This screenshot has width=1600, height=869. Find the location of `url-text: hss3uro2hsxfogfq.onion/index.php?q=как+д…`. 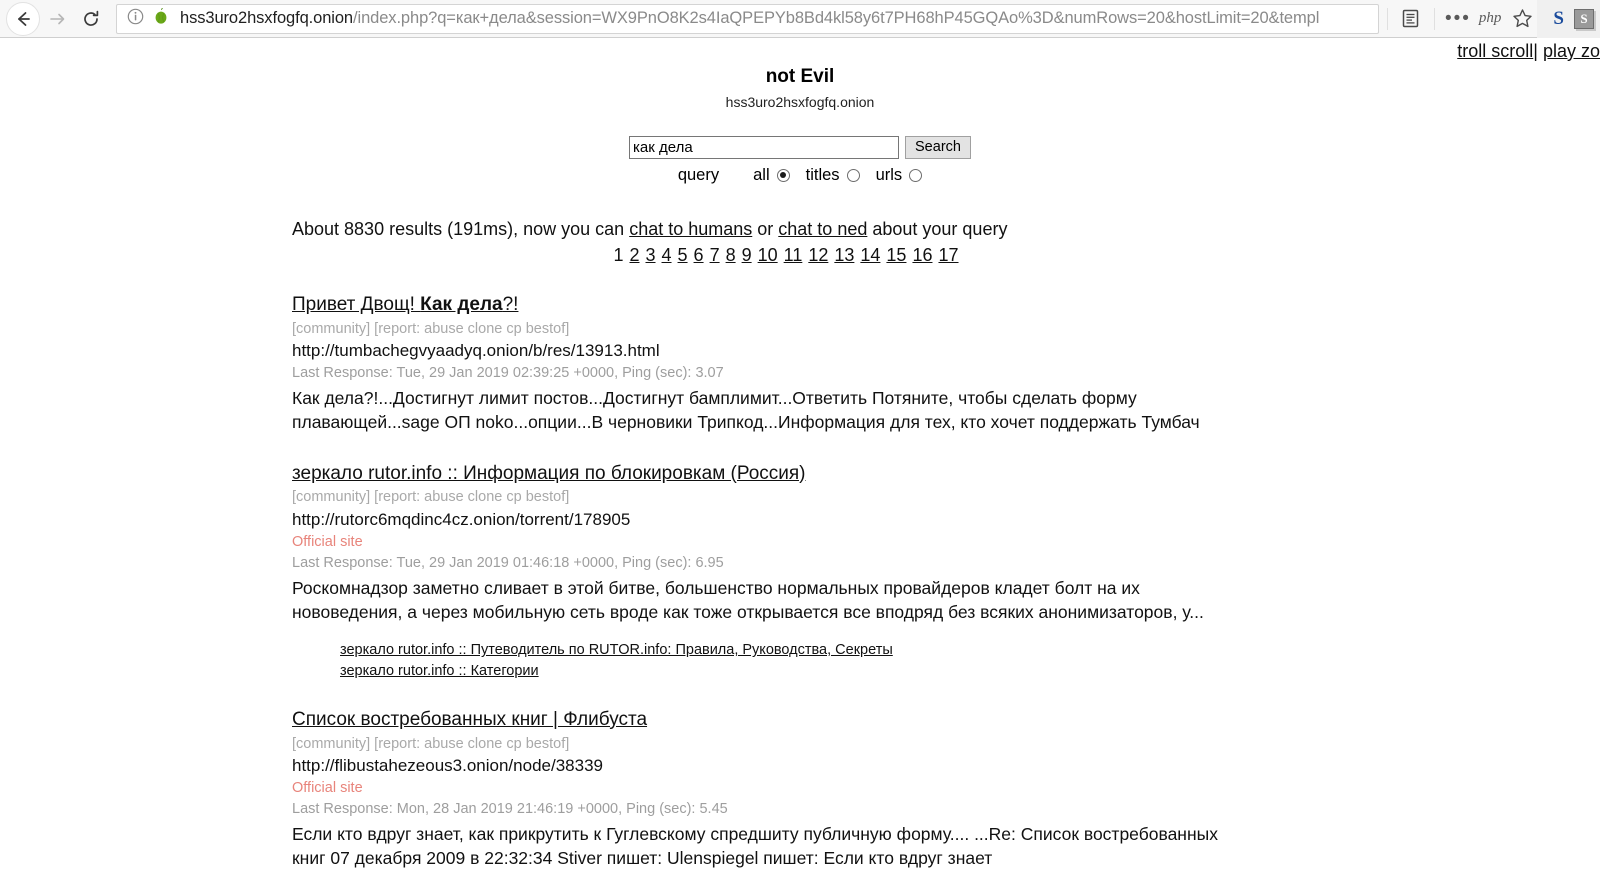

url-text: hss3uro2hsxfogfq.onion/index.php?q=как+д… is located at coordinates (777, 18).